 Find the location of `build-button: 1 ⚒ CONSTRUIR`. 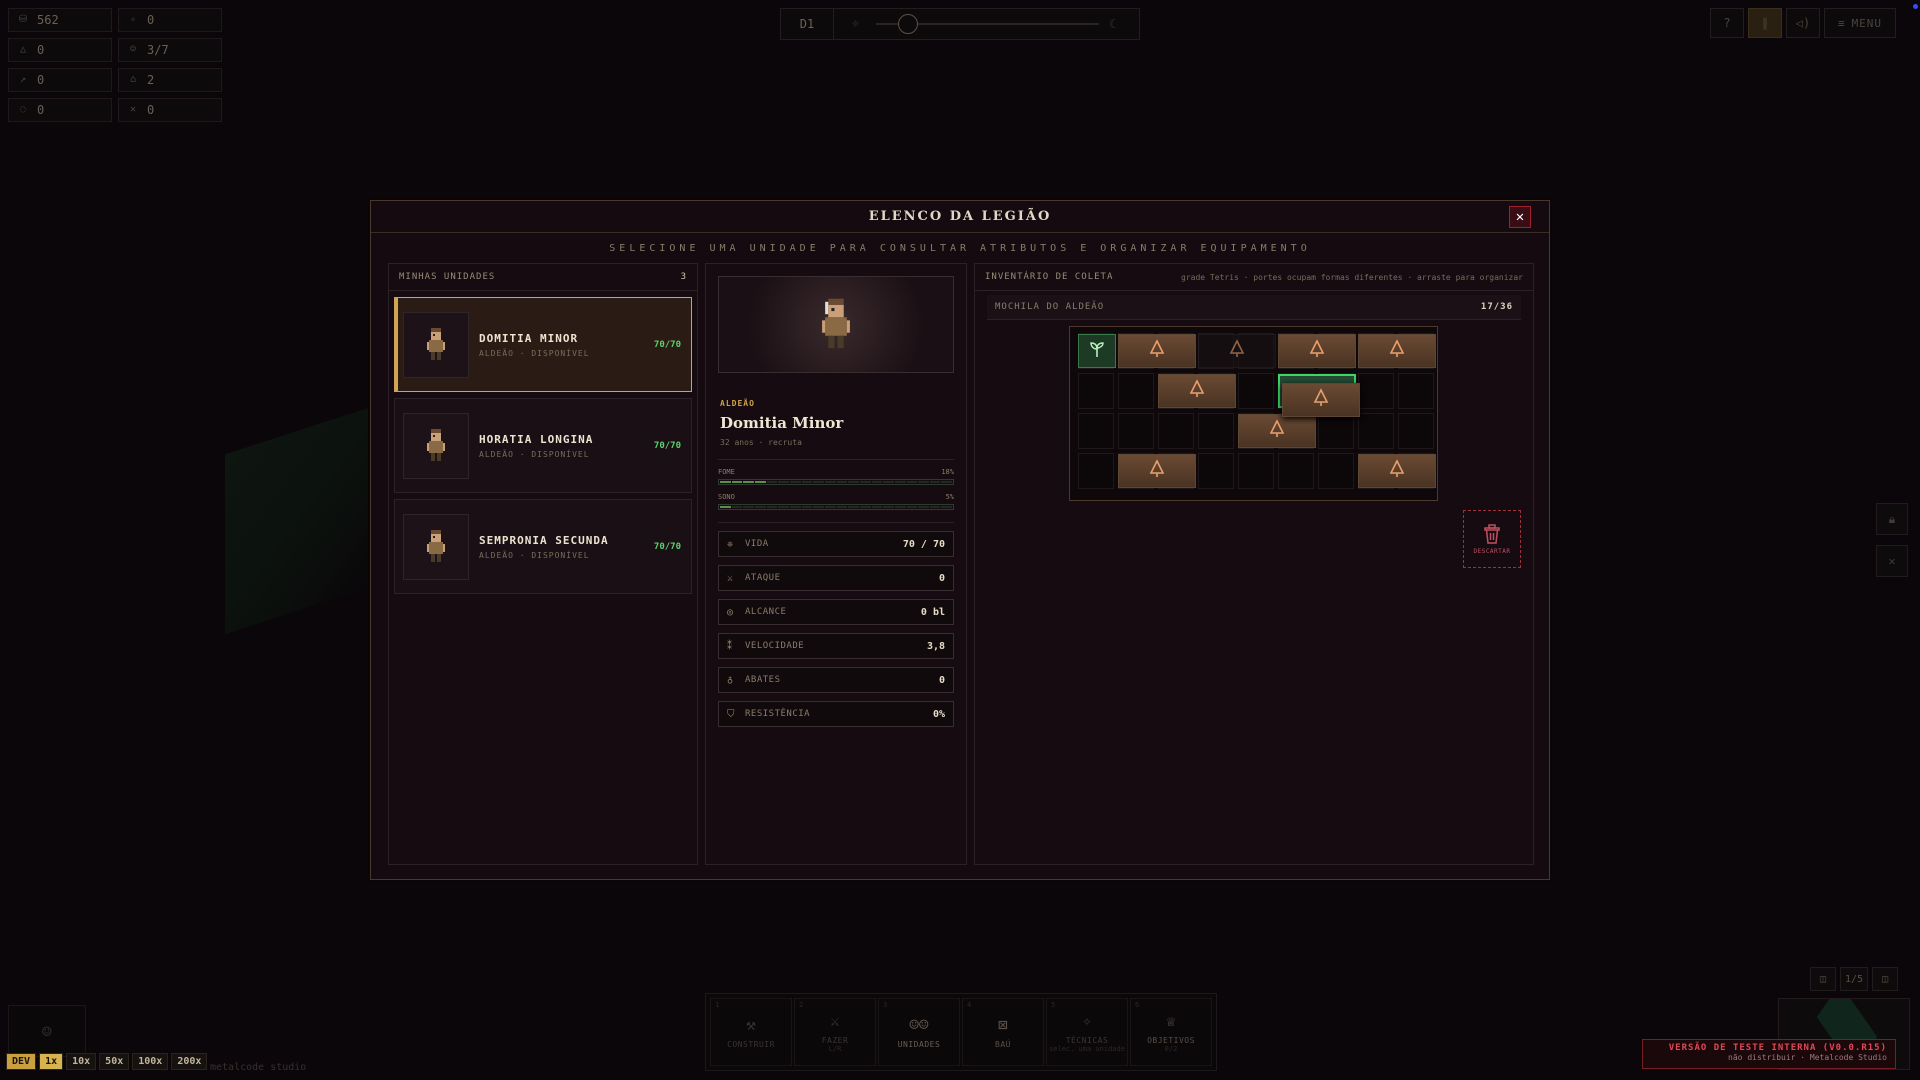

build-button: 1 ⚒ CONSTRUIR is located at coordinates (751, 1032).